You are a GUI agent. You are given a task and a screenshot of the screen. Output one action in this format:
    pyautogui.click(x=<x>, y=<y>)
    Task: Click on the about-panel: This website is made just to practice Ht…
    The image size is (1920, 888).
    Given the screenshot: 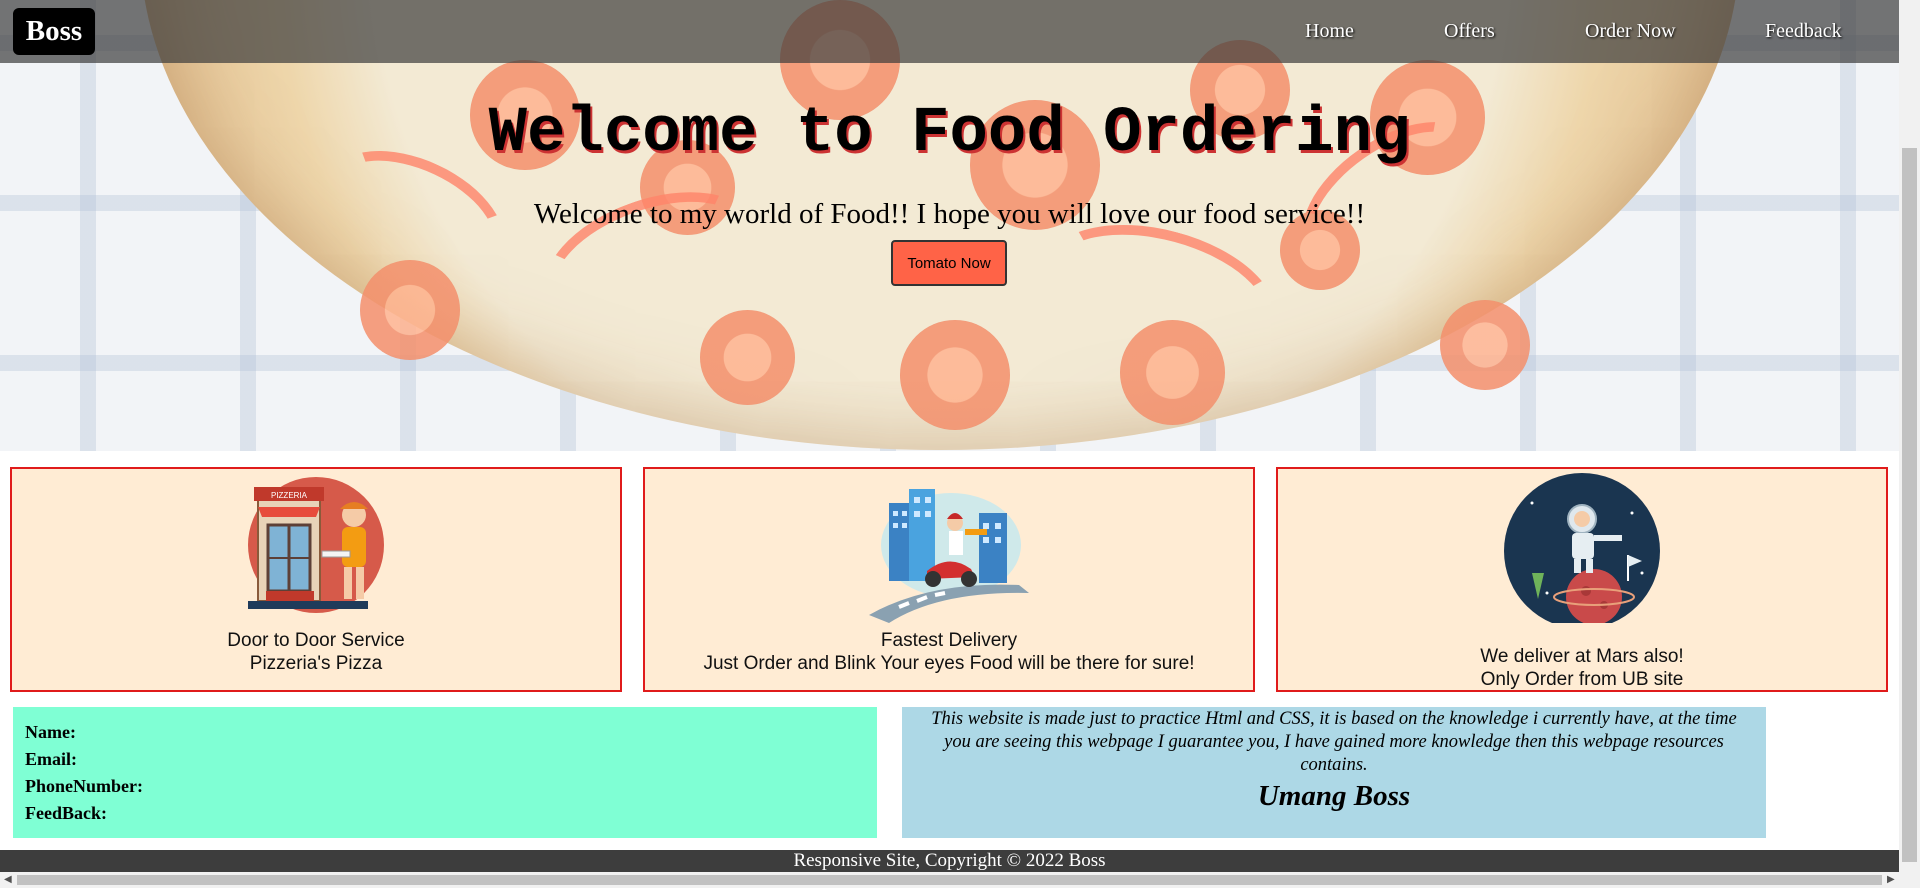 What is the action you would take?
    pyautogui.click(x=1334, y=772)
    